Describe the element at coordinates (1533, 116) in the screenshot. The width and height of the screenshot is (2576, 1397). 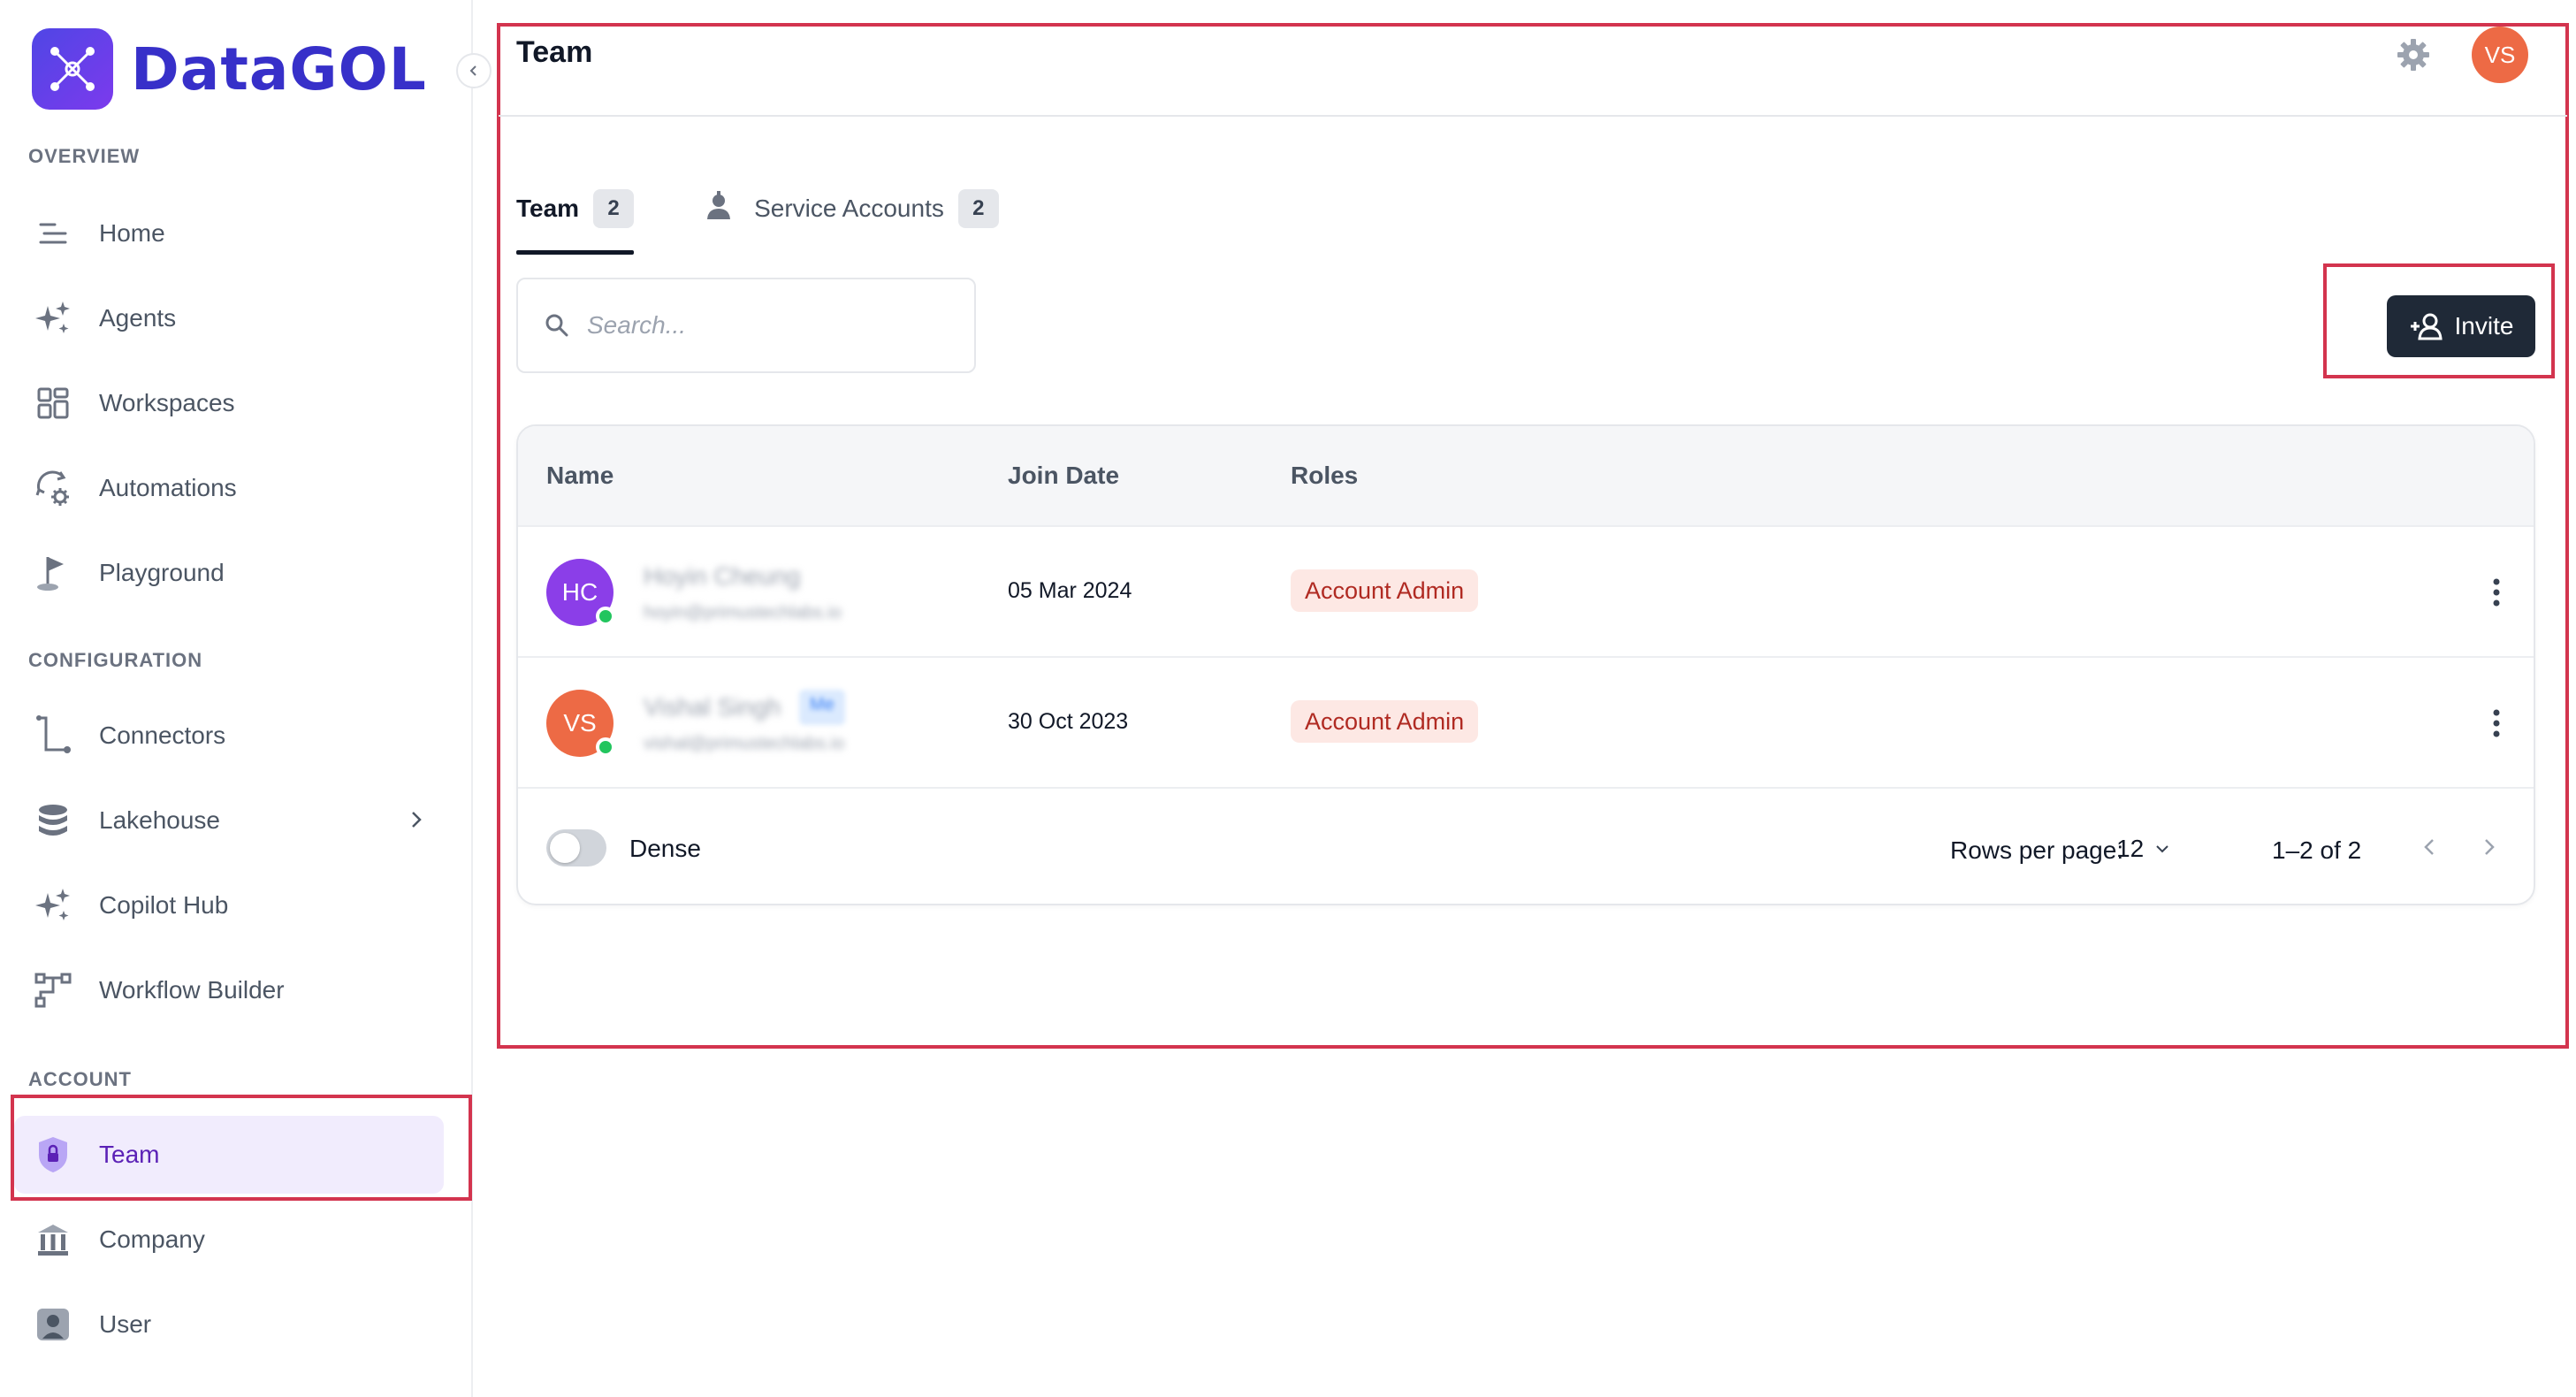
I see `header-divider` at that location.